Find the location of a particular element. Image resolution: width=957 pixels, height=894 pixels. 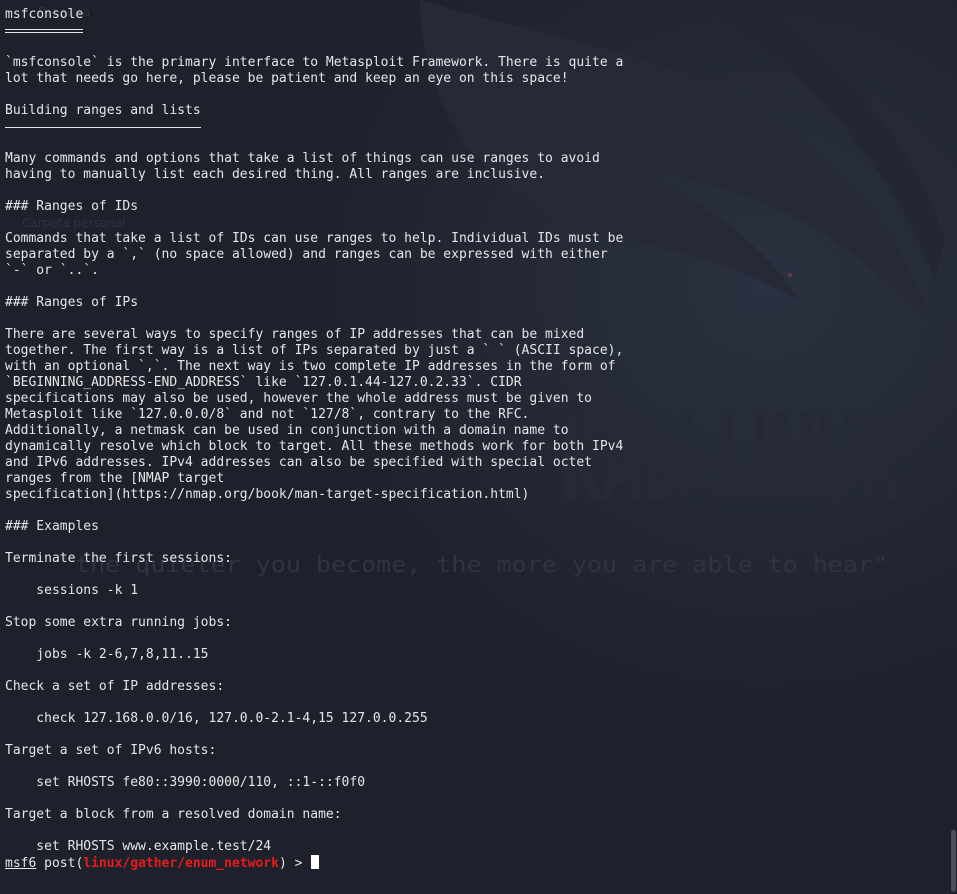

heading-line: msfconsole is located at coordinates (475, 20).